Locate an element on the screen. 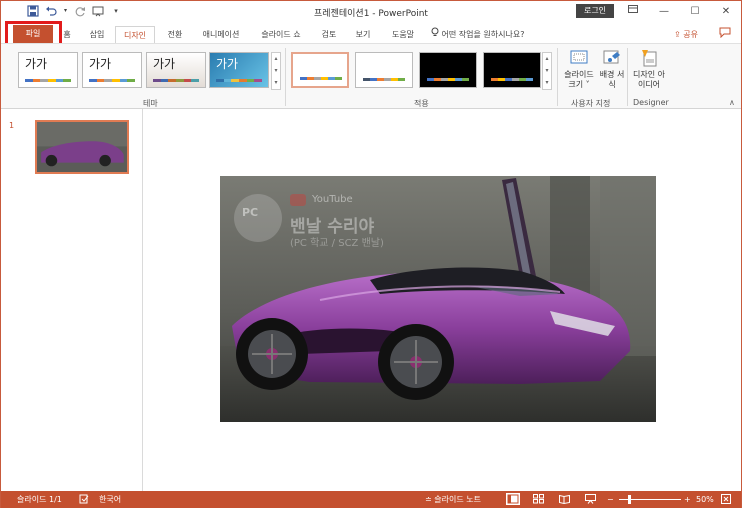 The height and width of the screenshot is (508, 742). redo-icon is located at coordinates (80, 11).